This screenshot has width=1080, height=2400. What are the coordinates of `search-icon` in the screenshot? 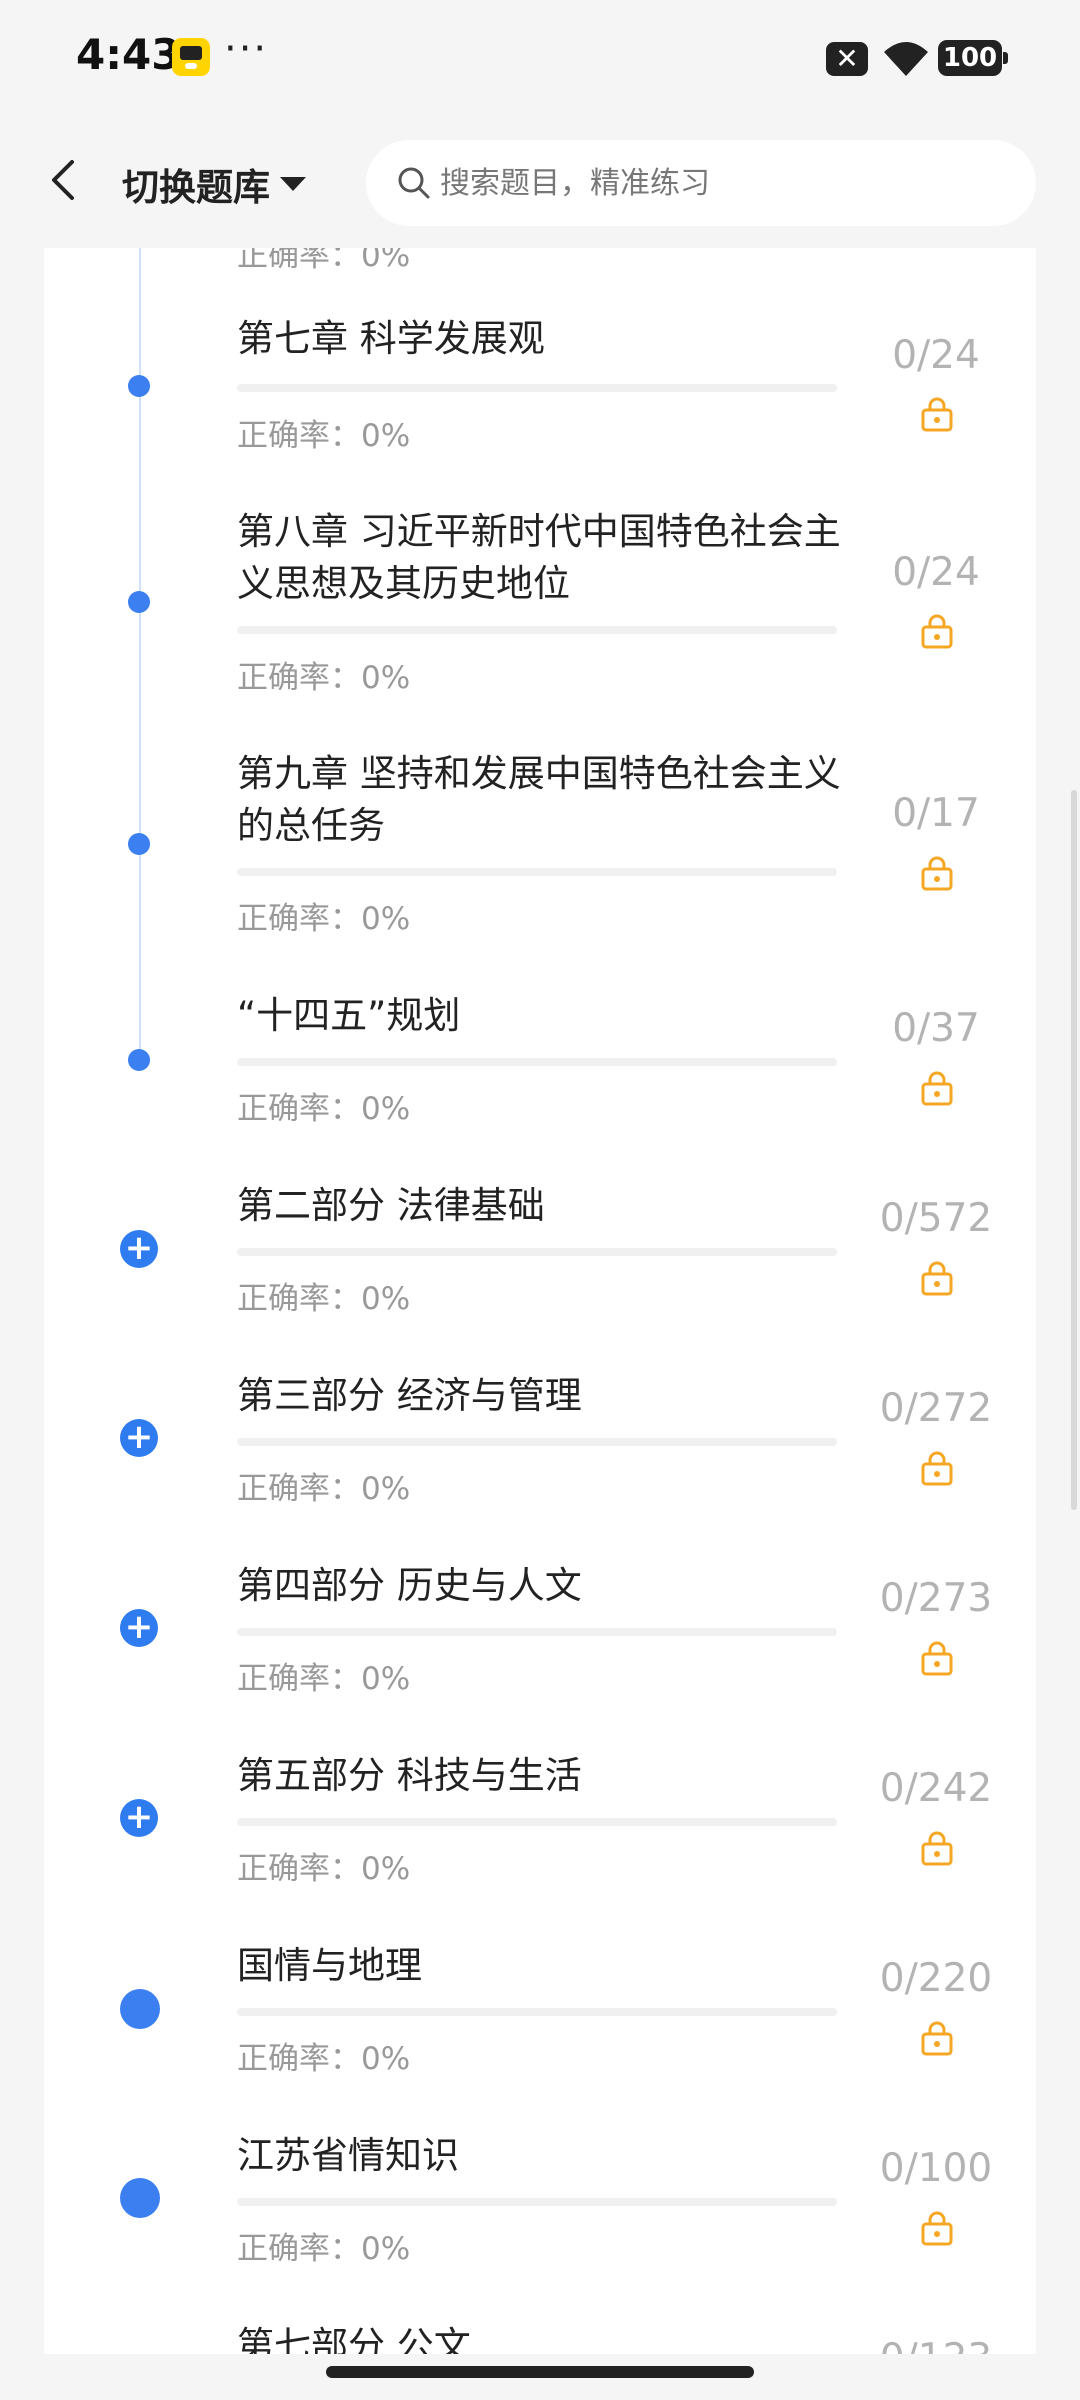 It's located at (414, 183).